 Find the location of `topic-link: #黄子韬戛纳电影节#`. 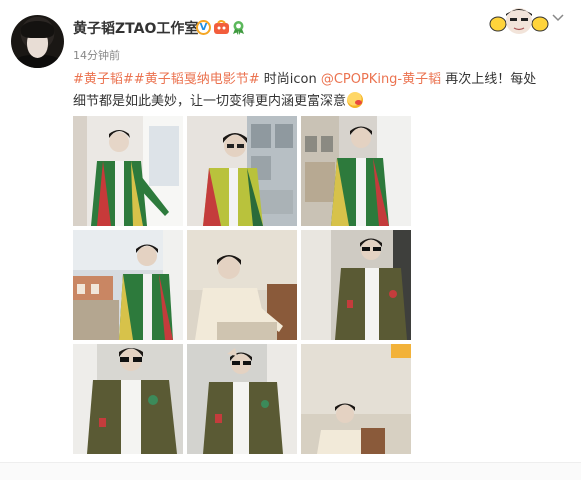

topic-link: #黄子韬戛纳电影节# is located at coordinates (197, 79).